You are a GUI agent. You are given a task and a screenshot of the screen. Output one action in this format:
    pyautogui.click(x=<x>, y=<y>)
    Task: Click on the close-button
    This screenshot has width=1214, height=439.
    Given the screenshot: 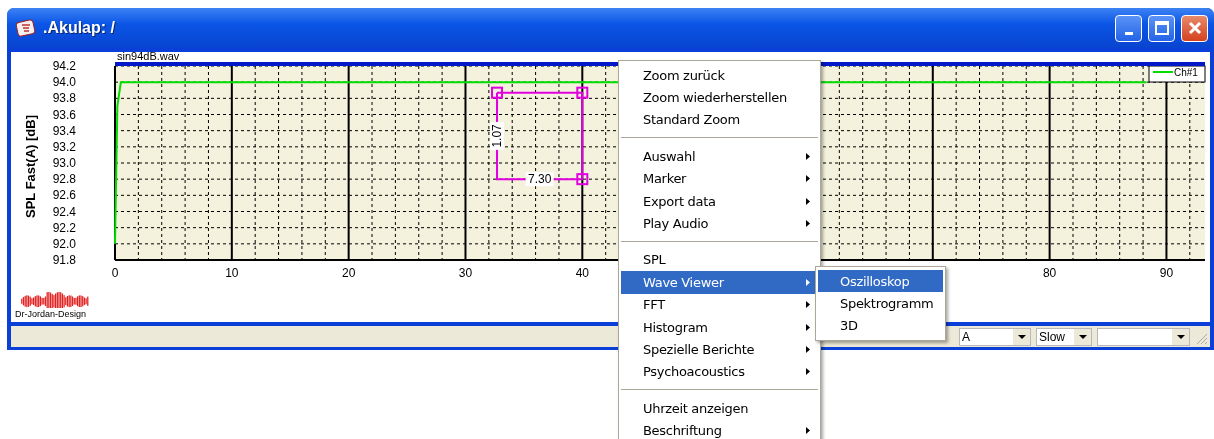 What is the action you would take?
    pyautogui.click(x=1194, y=28)
    